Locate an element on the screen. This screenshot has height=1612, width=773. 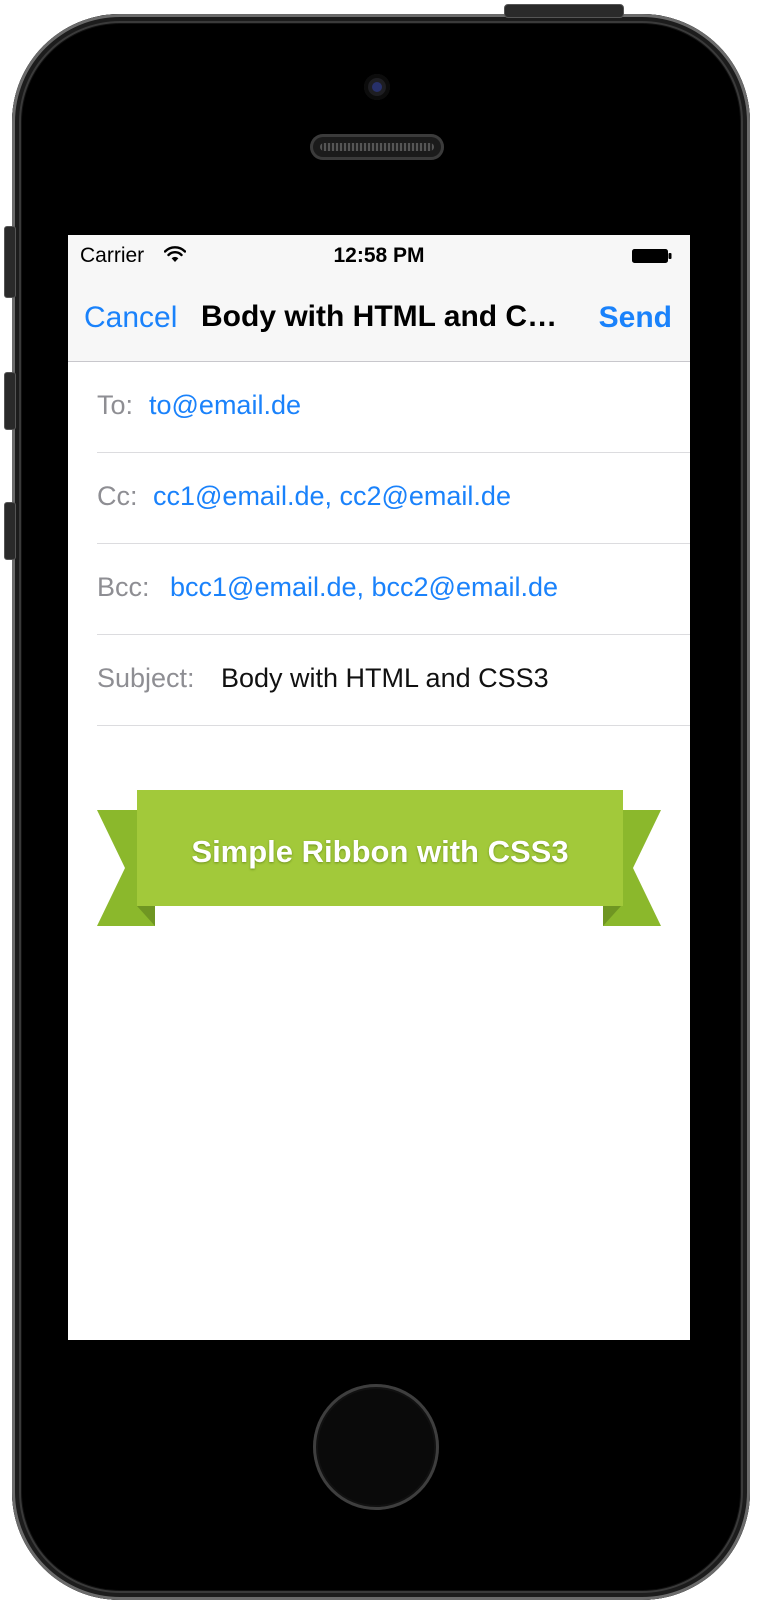
message-body-ribbon: Simple Ribbon with CSS3 is located at coordinates (379, 859).